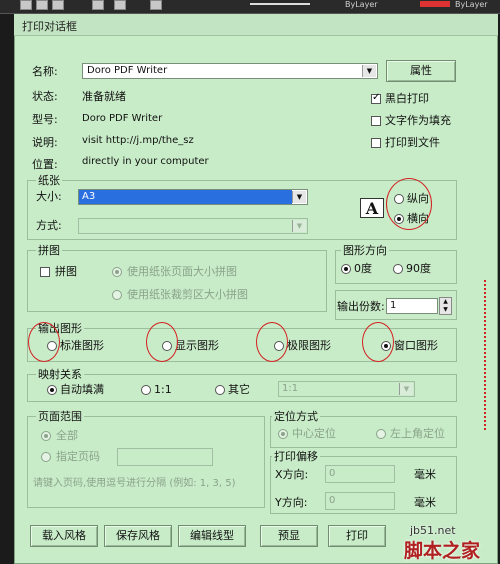  Describe the element at coordinates (138, 140) in the screenshot. I see `description-value: visit http://j.mp/the_sz` at that location.